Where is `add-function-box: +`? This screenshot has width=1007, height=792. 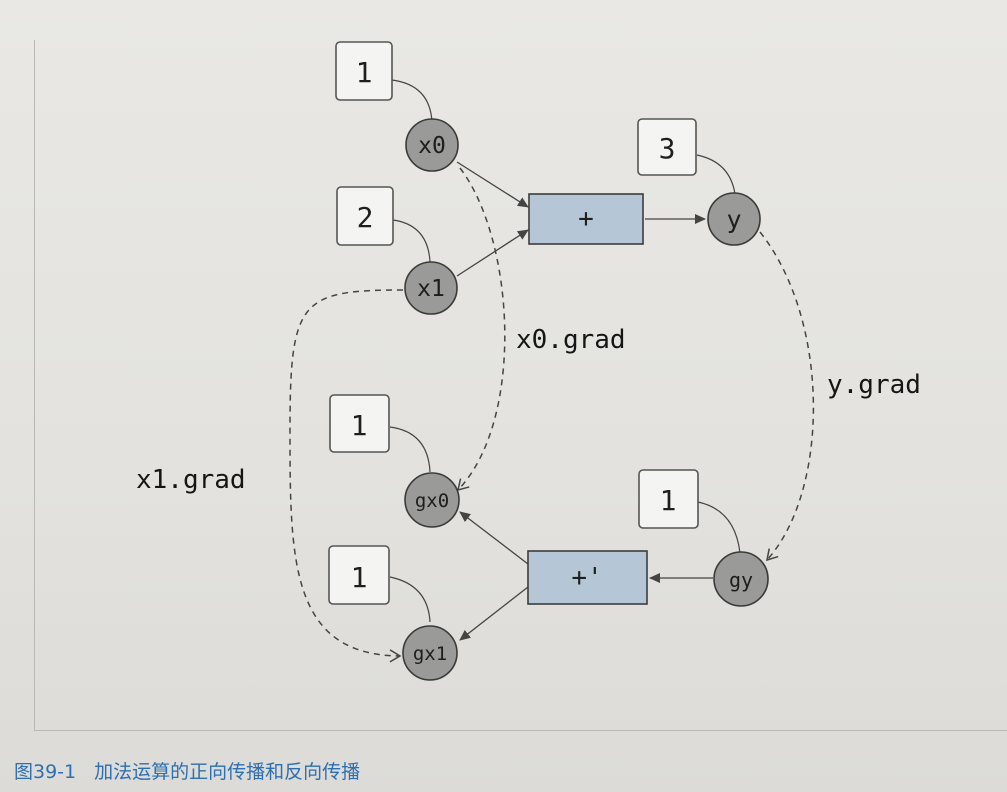 add-function-box: + is located at coordinates (586, 219).